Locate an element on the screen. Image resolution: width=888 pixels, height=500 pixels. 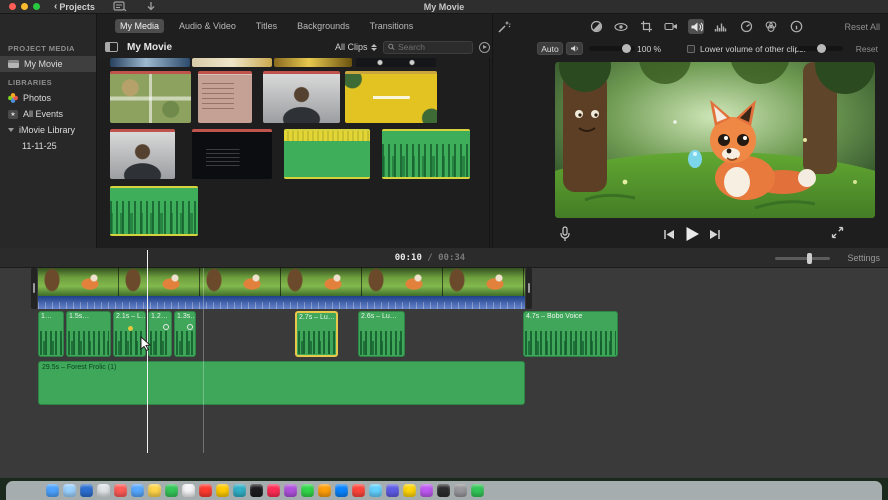
media-thumbnail-strip-gold is located at coordinates (313, 62).